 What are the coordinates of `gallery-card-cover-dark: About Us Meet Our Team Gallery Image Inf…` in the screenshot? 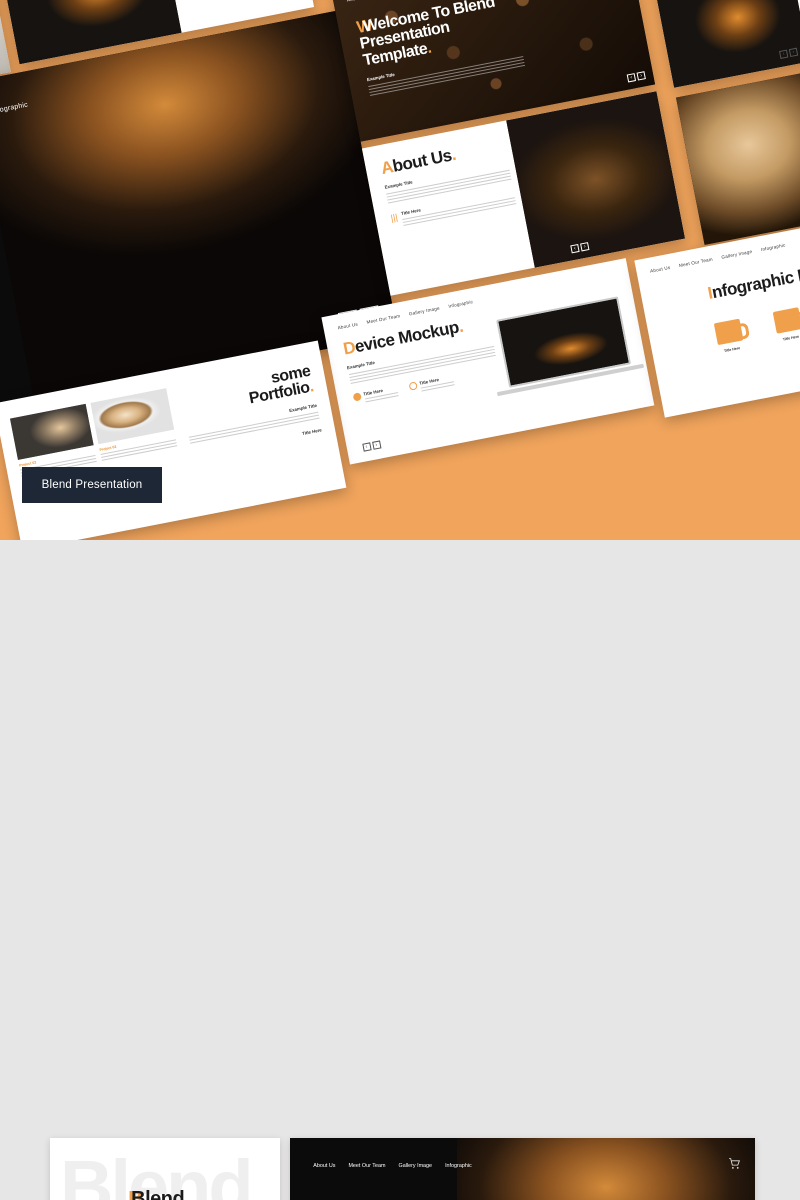 It's located at (522, 1169).